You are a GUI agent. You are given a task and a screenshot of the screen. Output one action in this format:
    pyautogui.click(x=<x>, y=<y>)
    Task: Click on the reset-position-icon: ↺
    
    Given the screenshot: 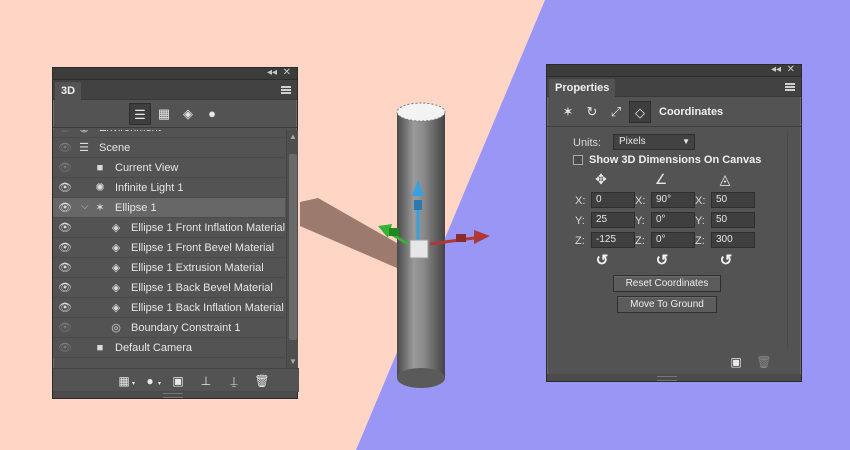 What is the action you would take?
    pyautogui.click(x=602, y=260)
    